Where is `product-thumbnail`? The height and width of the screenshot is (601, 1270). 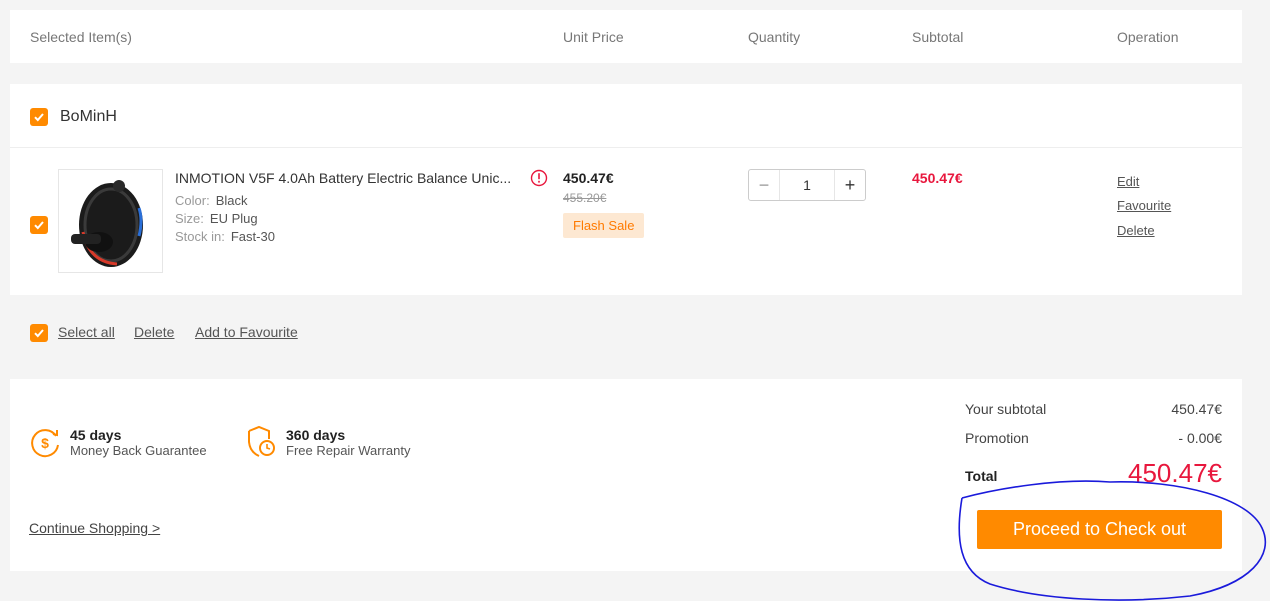
product-thumbnail is located at coordinates (110, 221).